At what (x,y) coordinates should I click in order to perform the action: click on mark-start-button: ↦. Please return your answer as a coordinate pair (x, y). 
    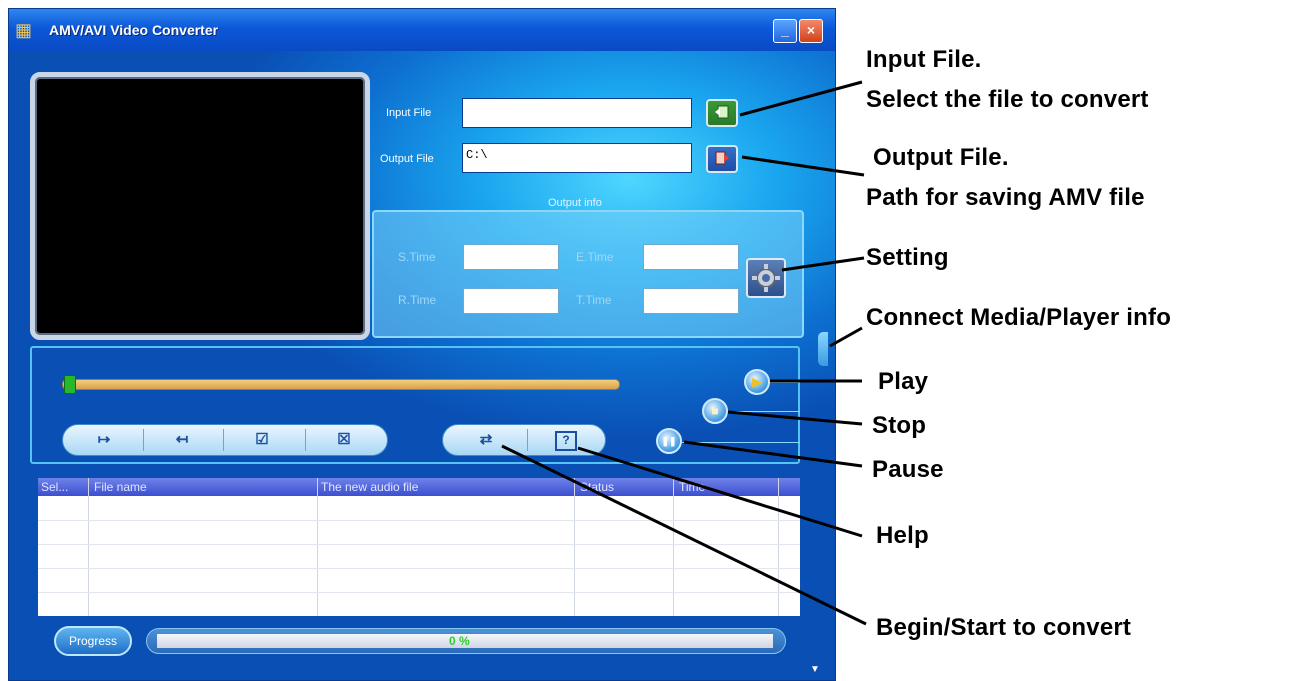
    Looking at the image, I should click on (104, 440).